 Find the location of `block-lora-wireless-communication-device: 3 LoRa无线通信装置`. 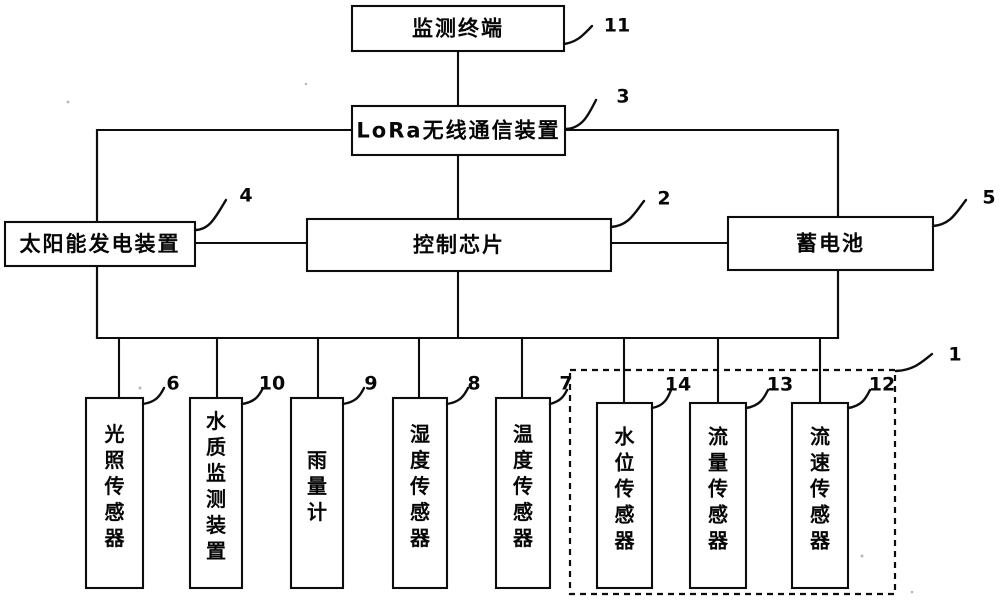

block-lora-wireless-communication-device: 3 LoRa无线通信装置 is located at coordinates (490, 121).